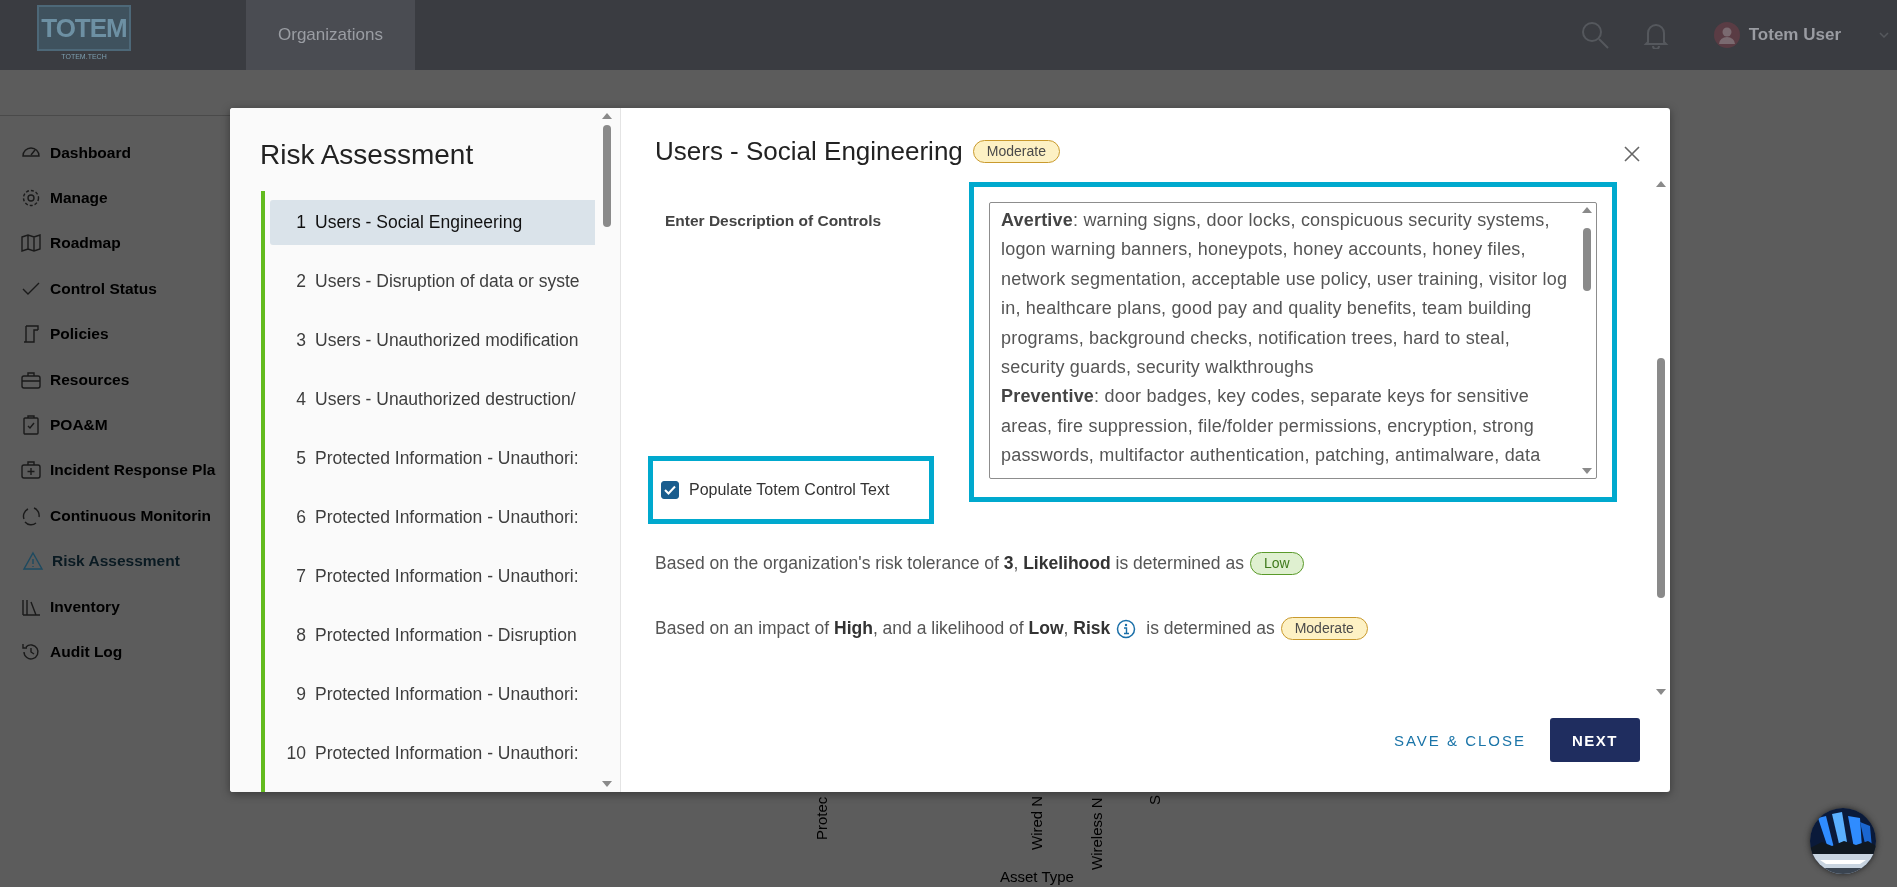  Describe the element at coordinates (115, 334) in the screenshot. I see `sidebar-item: Policies` at that location.